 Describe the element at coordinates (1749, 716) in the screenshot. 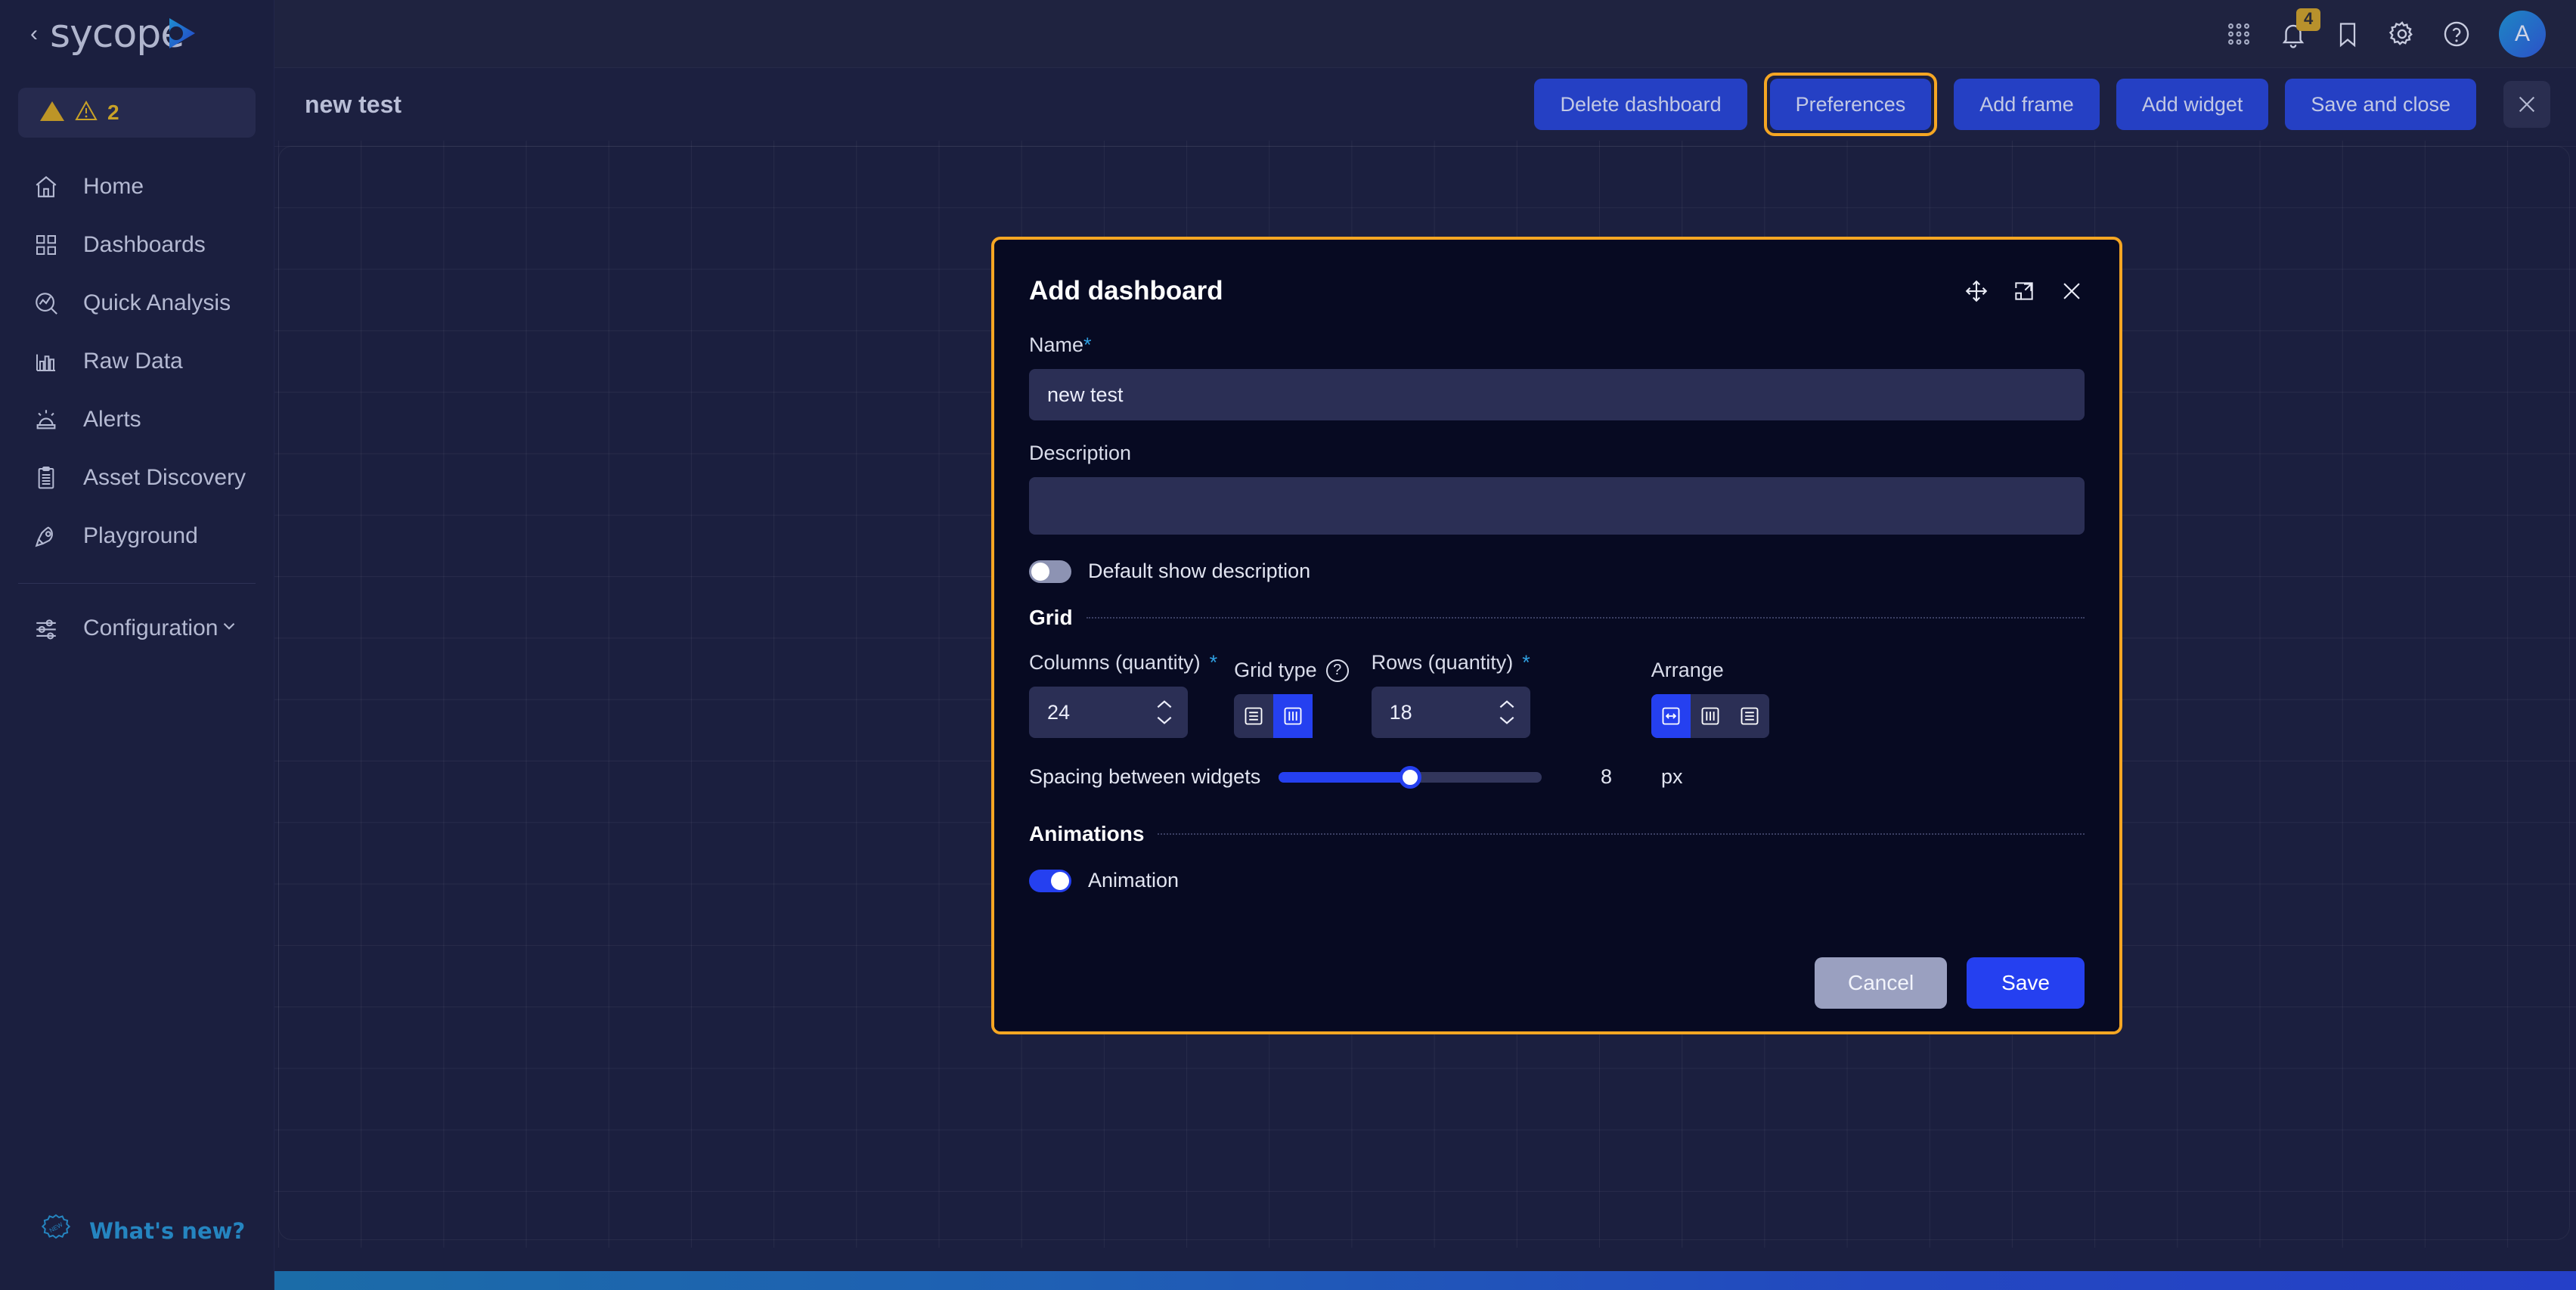

I see `arrange-rows-option` at that location.